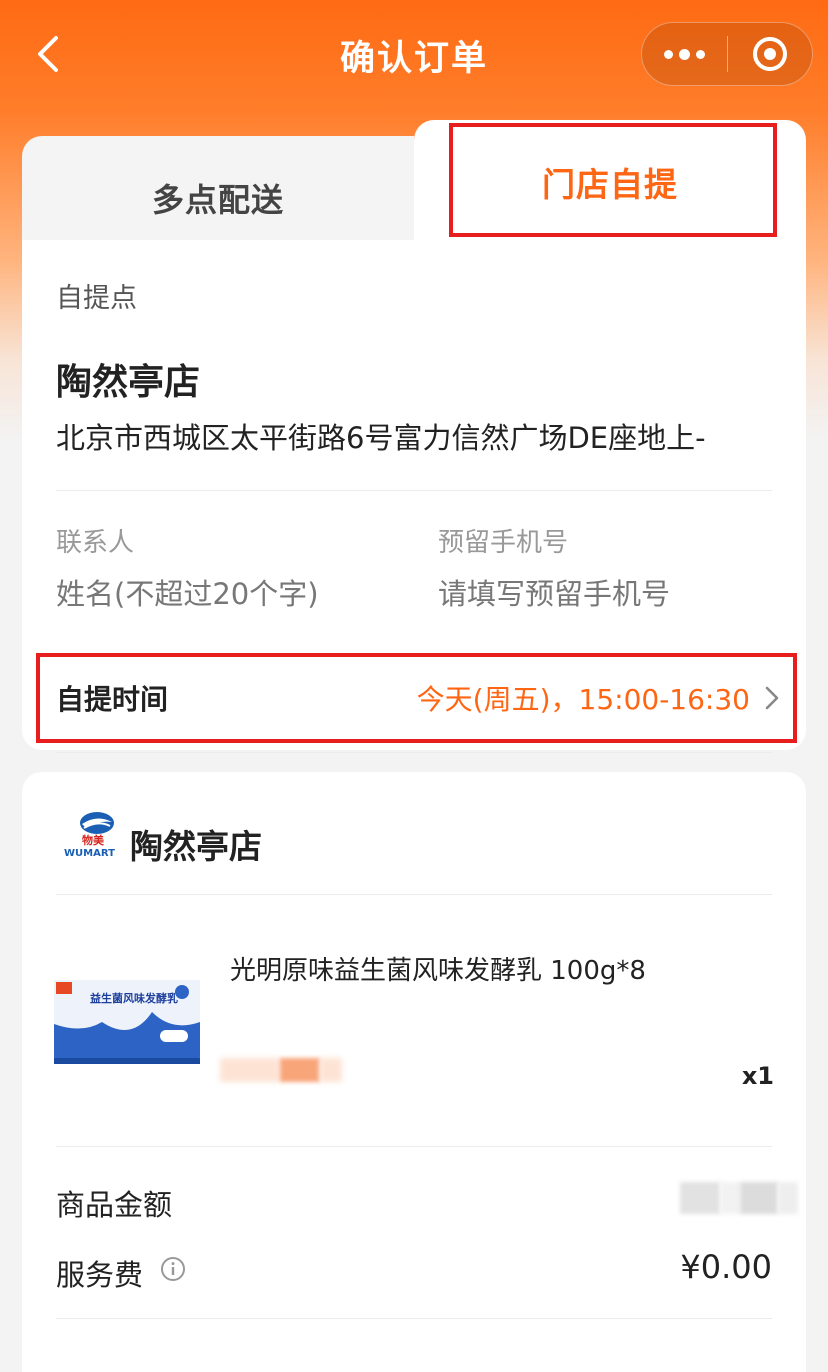 The height and width of the screenshot is (1372, 828). Describe the element at coordinates (772, 698) in the screenshot. I see `chevron-right-icon` at that location.